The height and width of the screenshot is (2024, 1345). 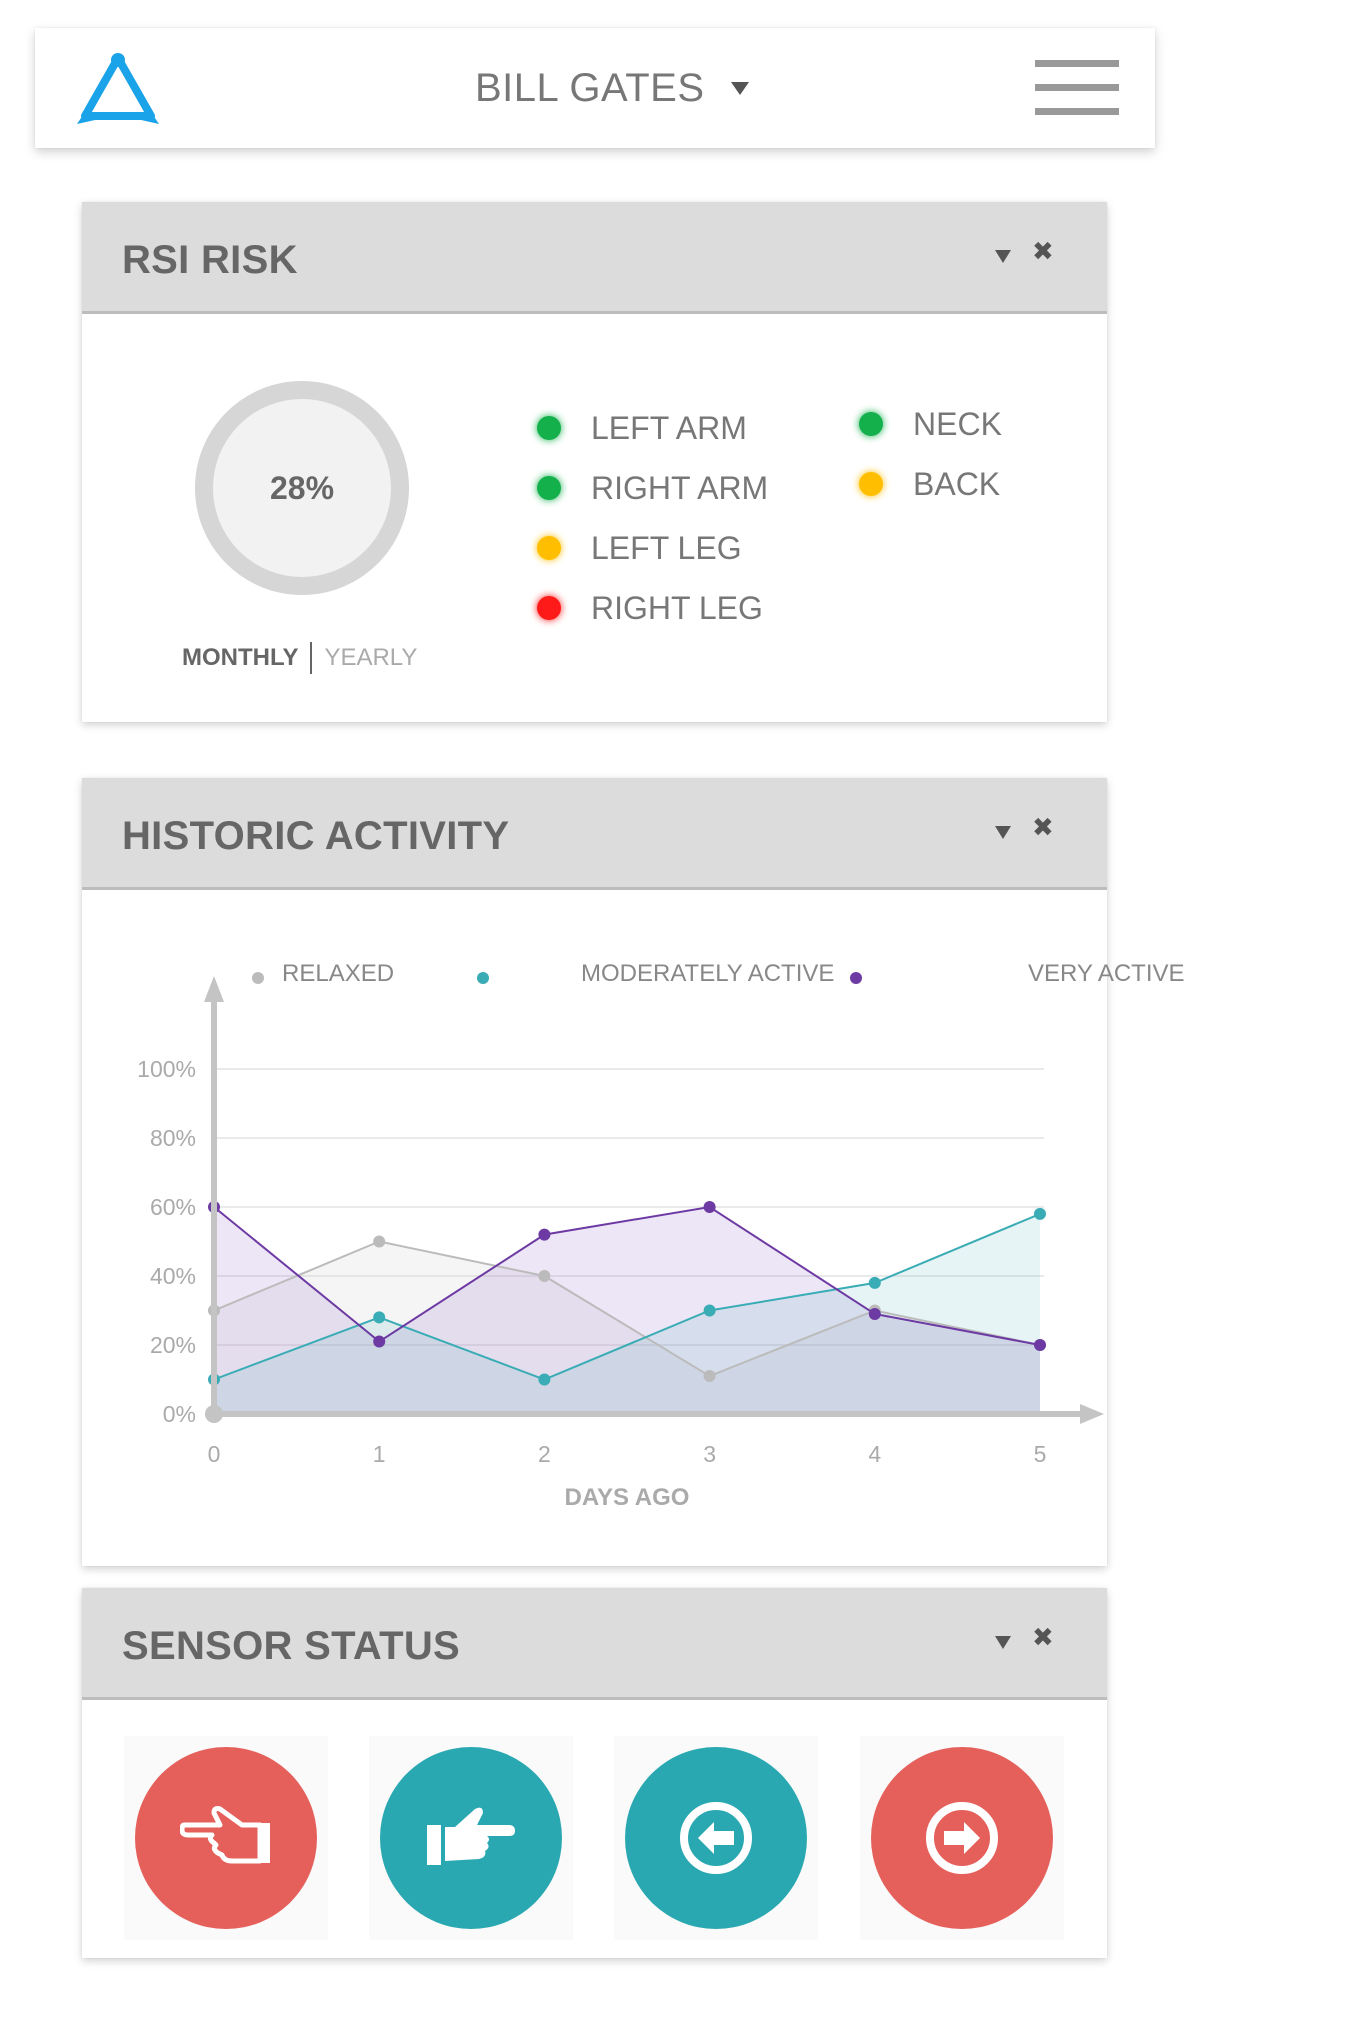 What do you see at coordinates (957, 423) in the screenshot?
I see `body-part-label: NECK` at bounding box center [957, 423].